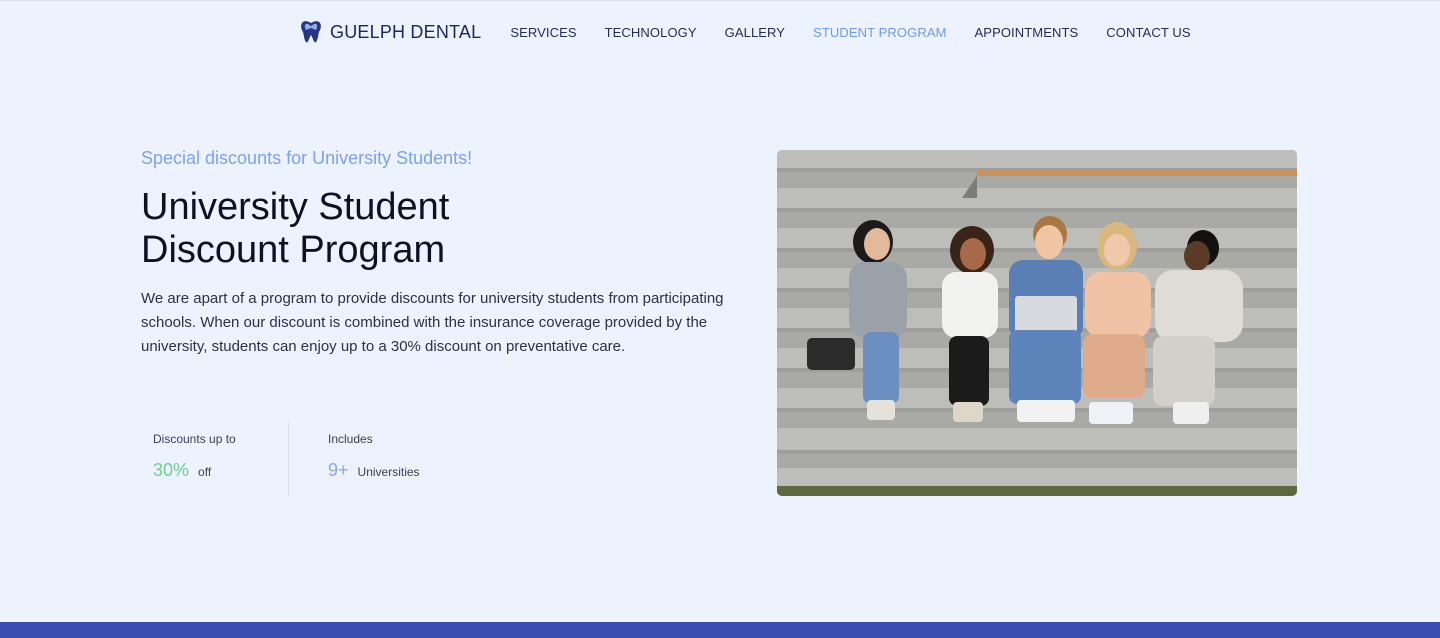 Image resolution: width=1440 pixels, height=638 pixels. Describe the element at coordinates (194, 456) in the screenshot. I see `stat-discount: Discounts up to 30% off` at that location.